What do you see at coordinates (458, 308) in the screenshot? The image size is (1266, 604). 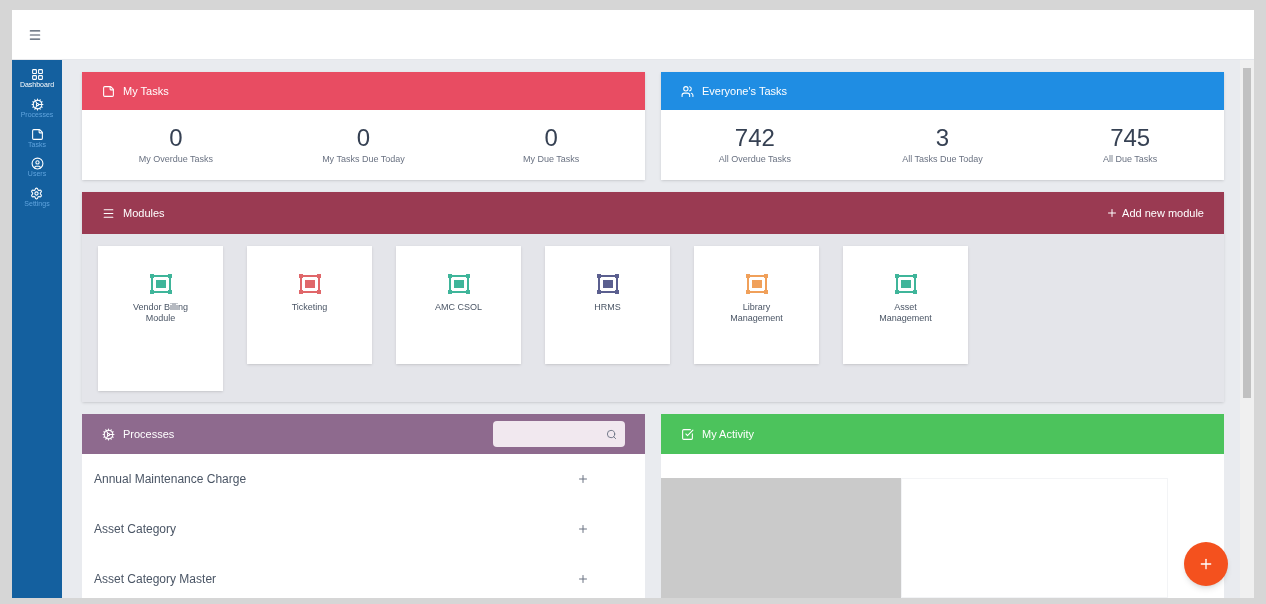 I see `module-name: AMC CSOL` at bounding box center [458, 308].